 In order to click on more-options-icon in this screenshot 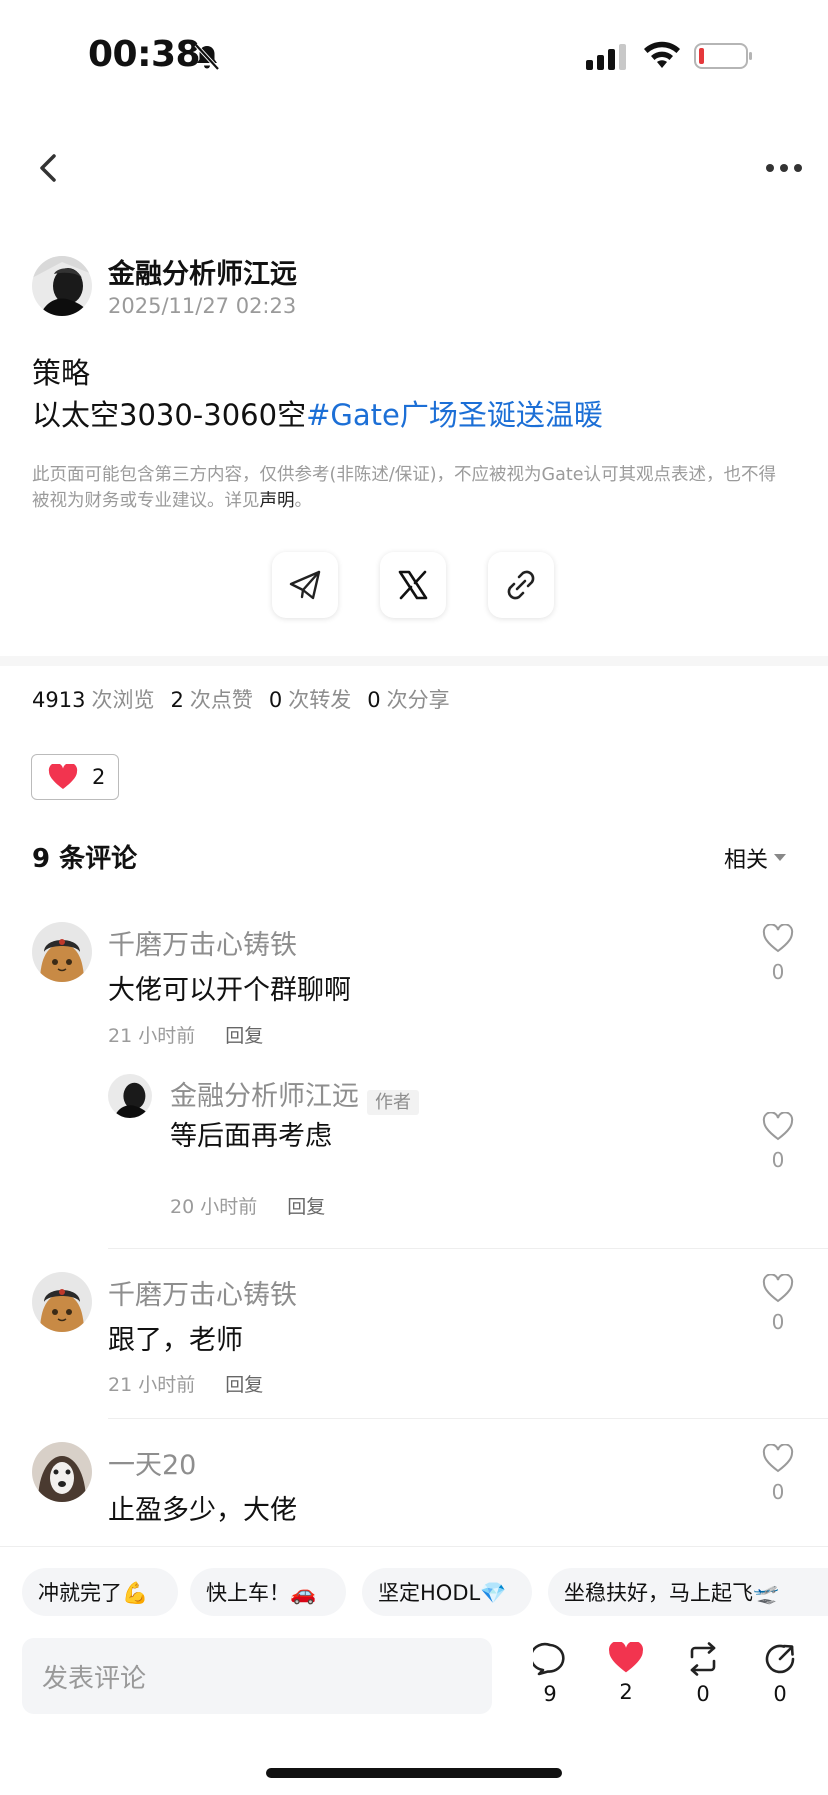, I will do `click(784, 168)`.